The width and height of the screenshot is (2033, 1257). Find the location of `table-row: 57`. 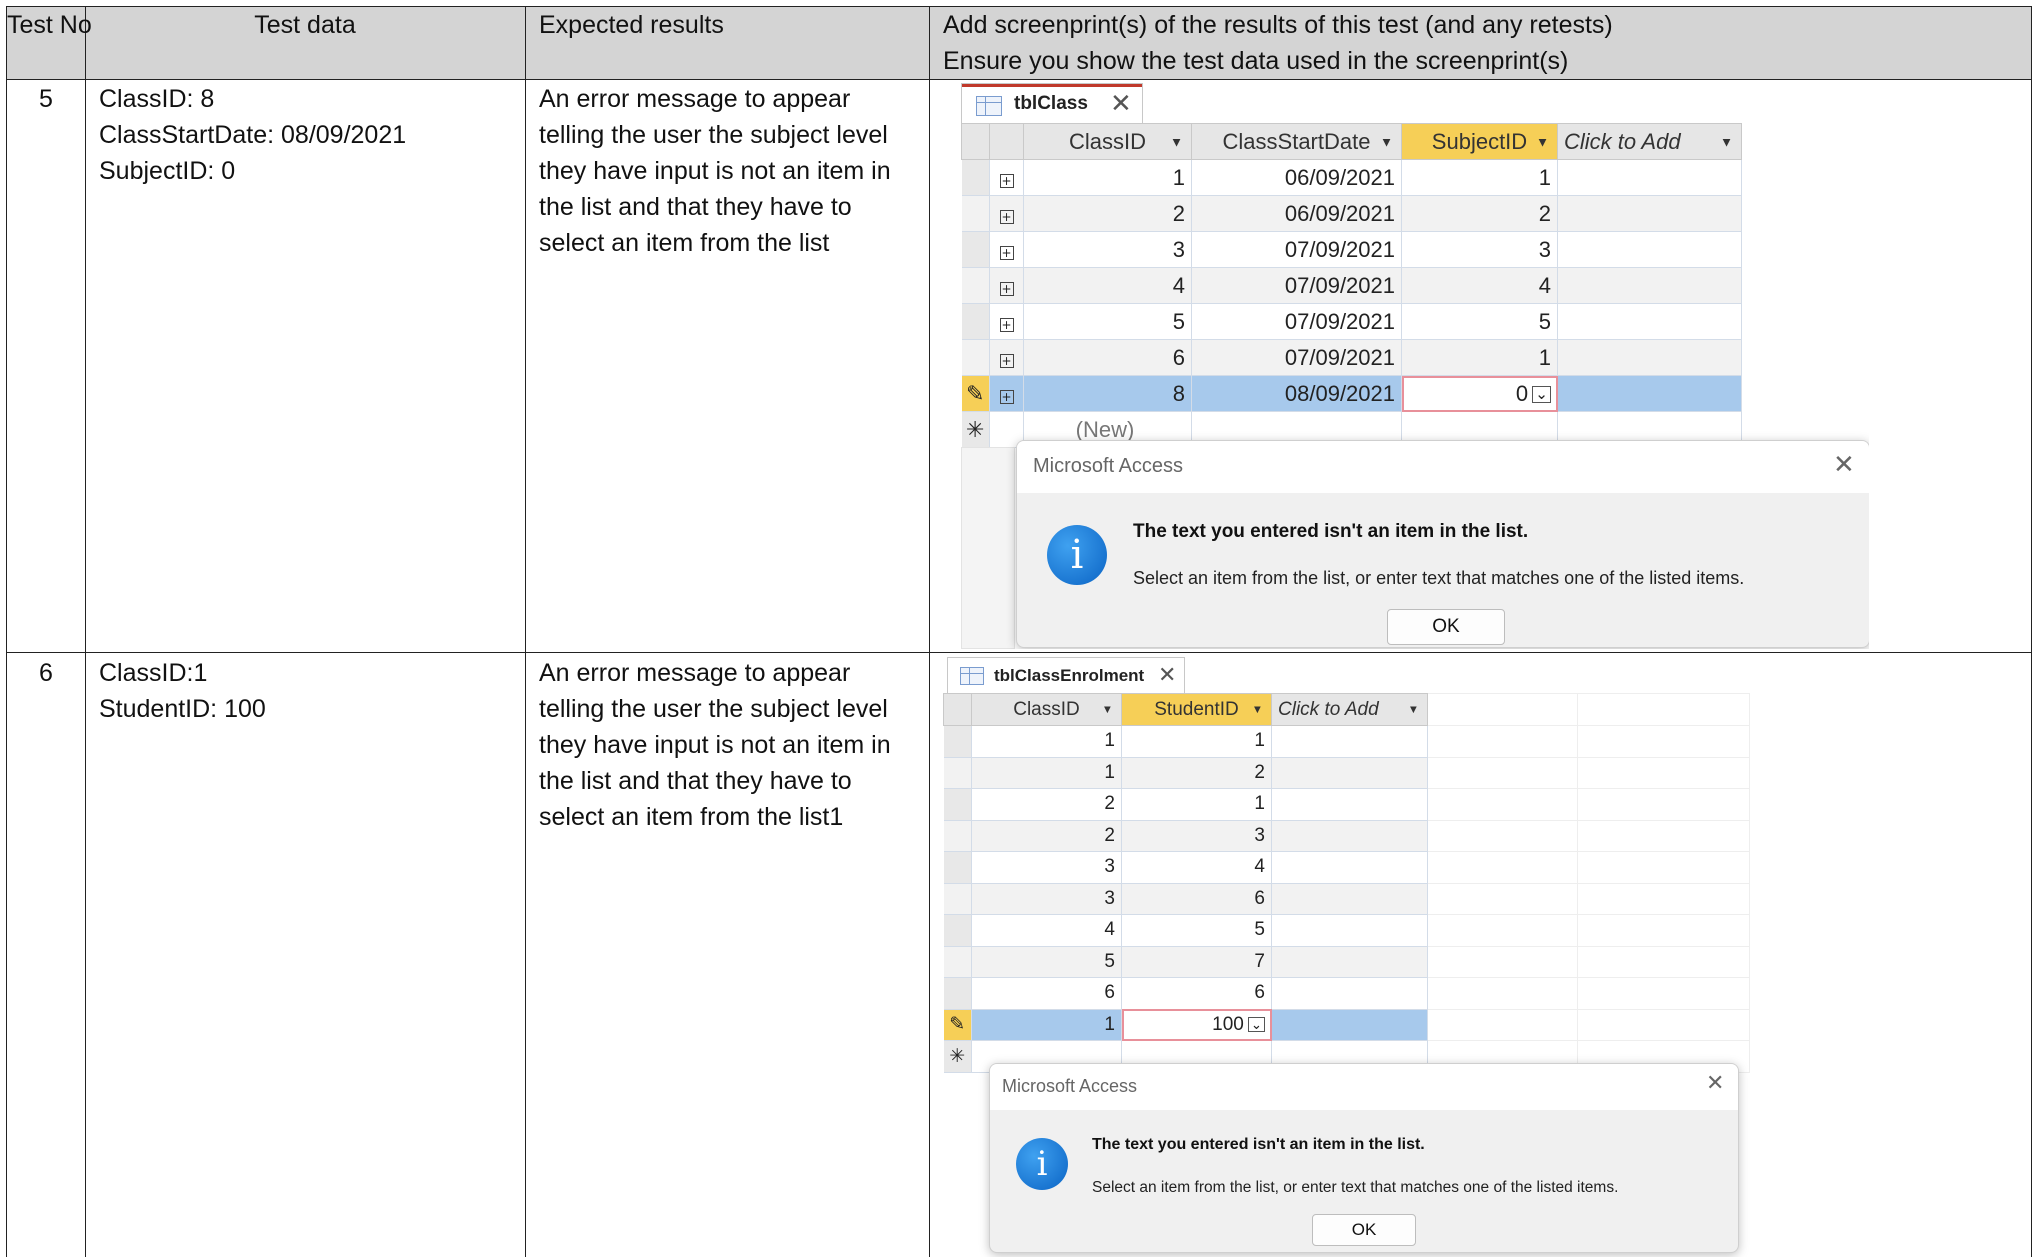

table-row: 57 is located at coordinates (1346, 961).